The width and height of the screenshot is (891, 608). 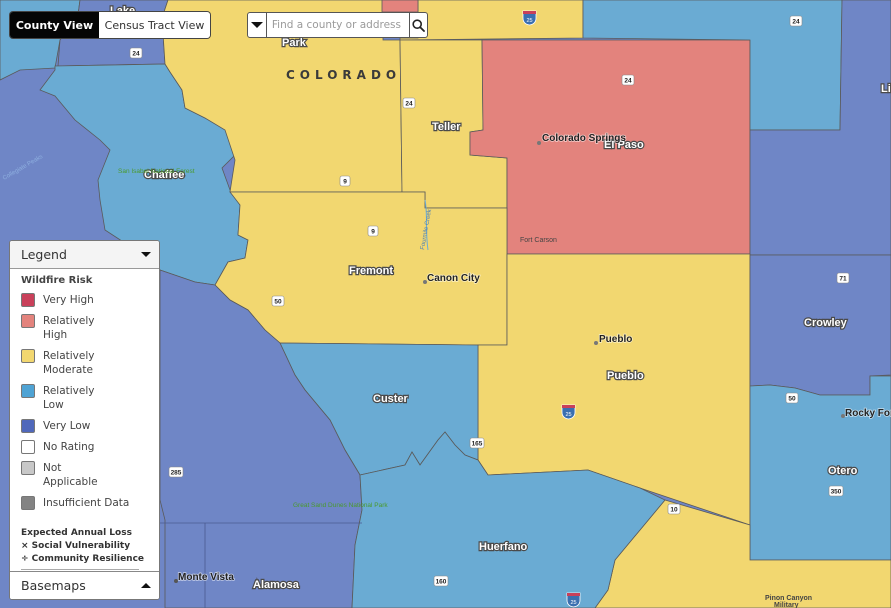 I want to click on shield-us24-teller: 24, so click(x=409, y=103).